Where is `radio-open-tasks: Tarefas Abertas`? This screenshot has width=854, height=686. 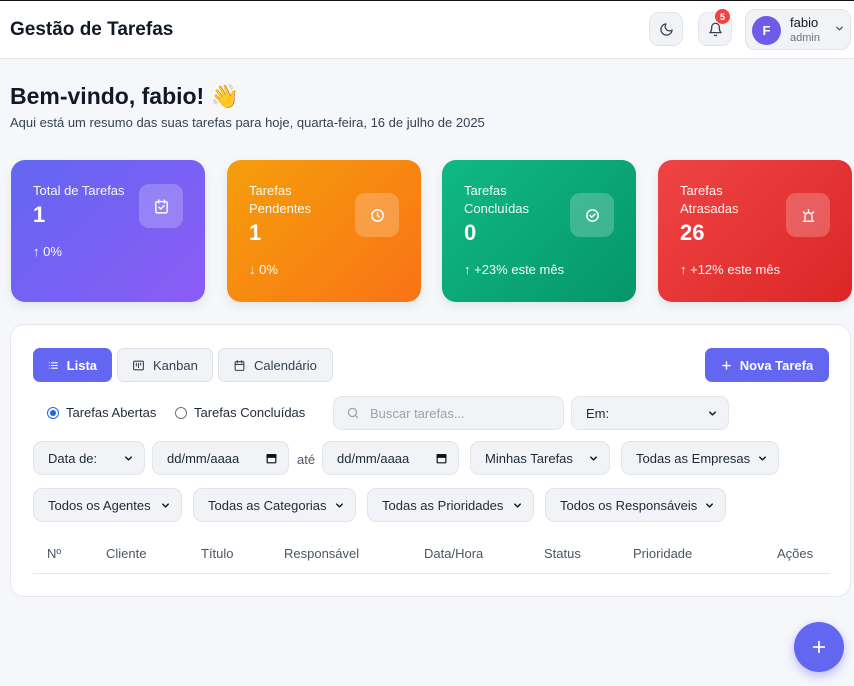
radio-open-tasks: Tarefas Abertas is located at coordinates (101, 412).